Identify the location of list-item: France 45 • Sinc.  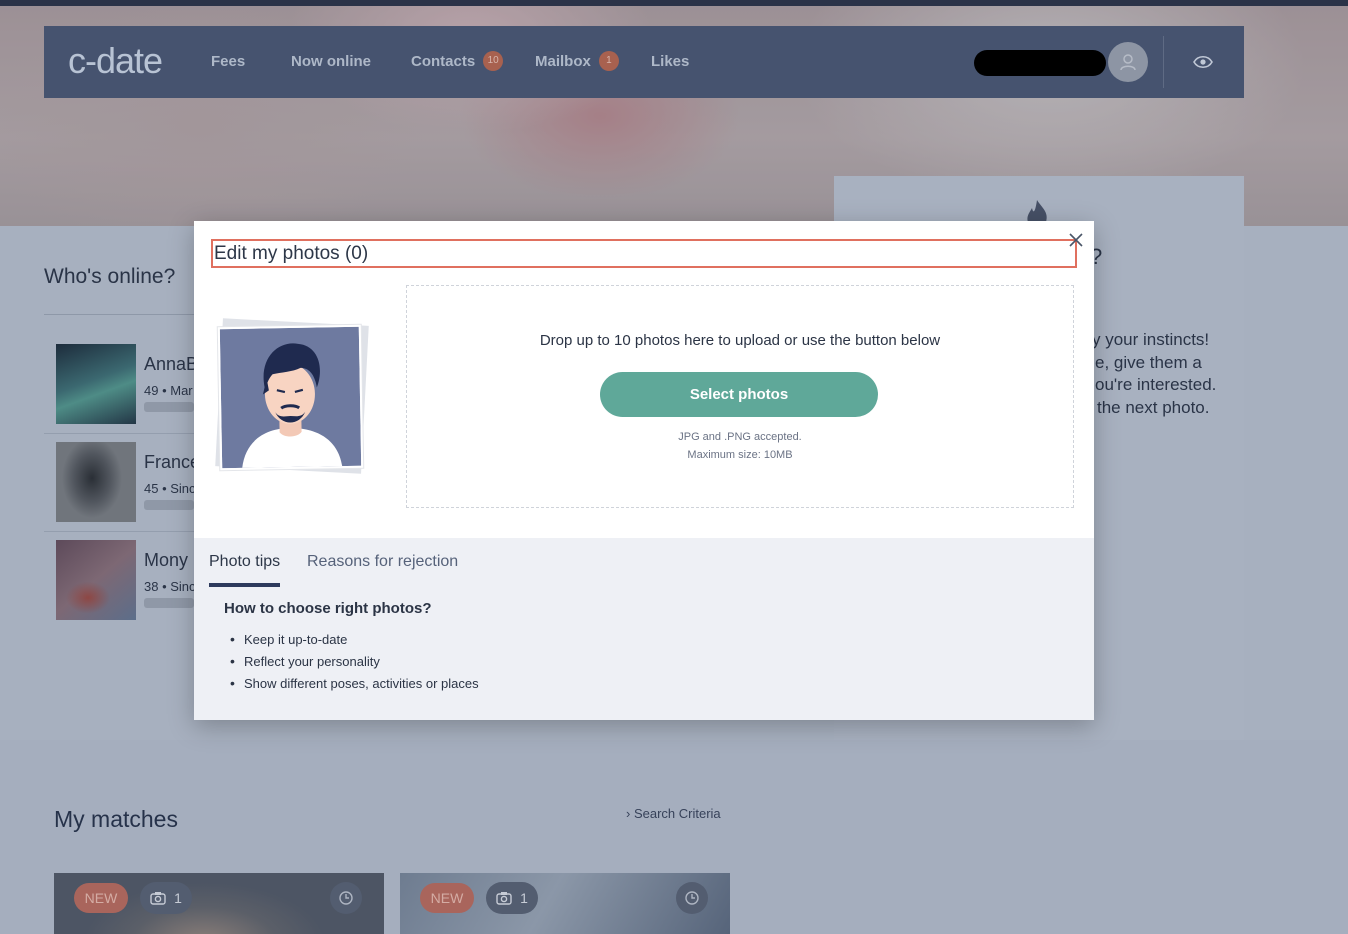
(122, 484).